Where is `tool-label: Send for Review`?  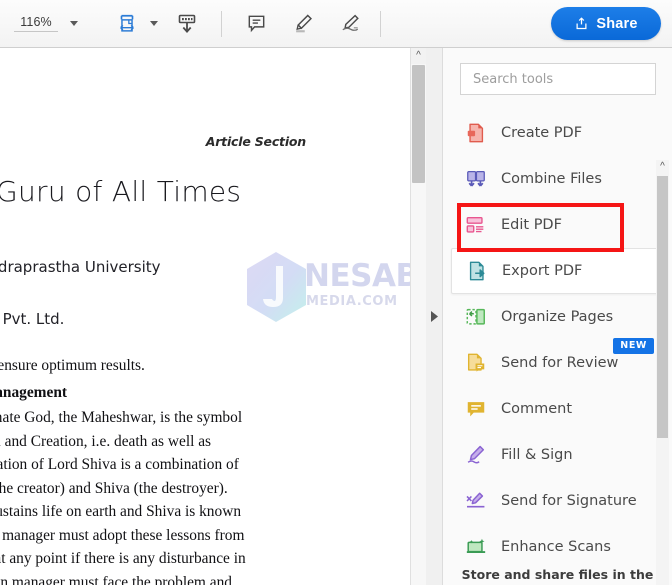
tool-label: Send for Review is located at coordinates (560, 363).